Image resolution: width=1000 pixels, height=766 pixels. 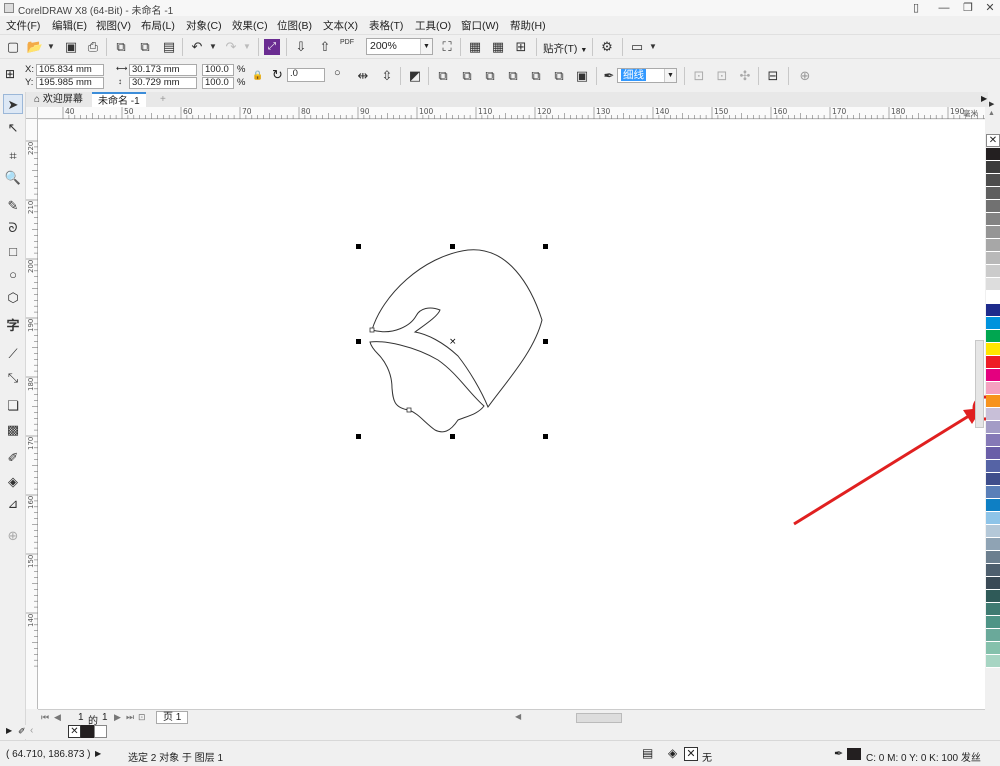 What do you see at coordinates (745, 76) in the screenshot?
I see `sparkle-icon: ✣` at bounding box center [745, 76].